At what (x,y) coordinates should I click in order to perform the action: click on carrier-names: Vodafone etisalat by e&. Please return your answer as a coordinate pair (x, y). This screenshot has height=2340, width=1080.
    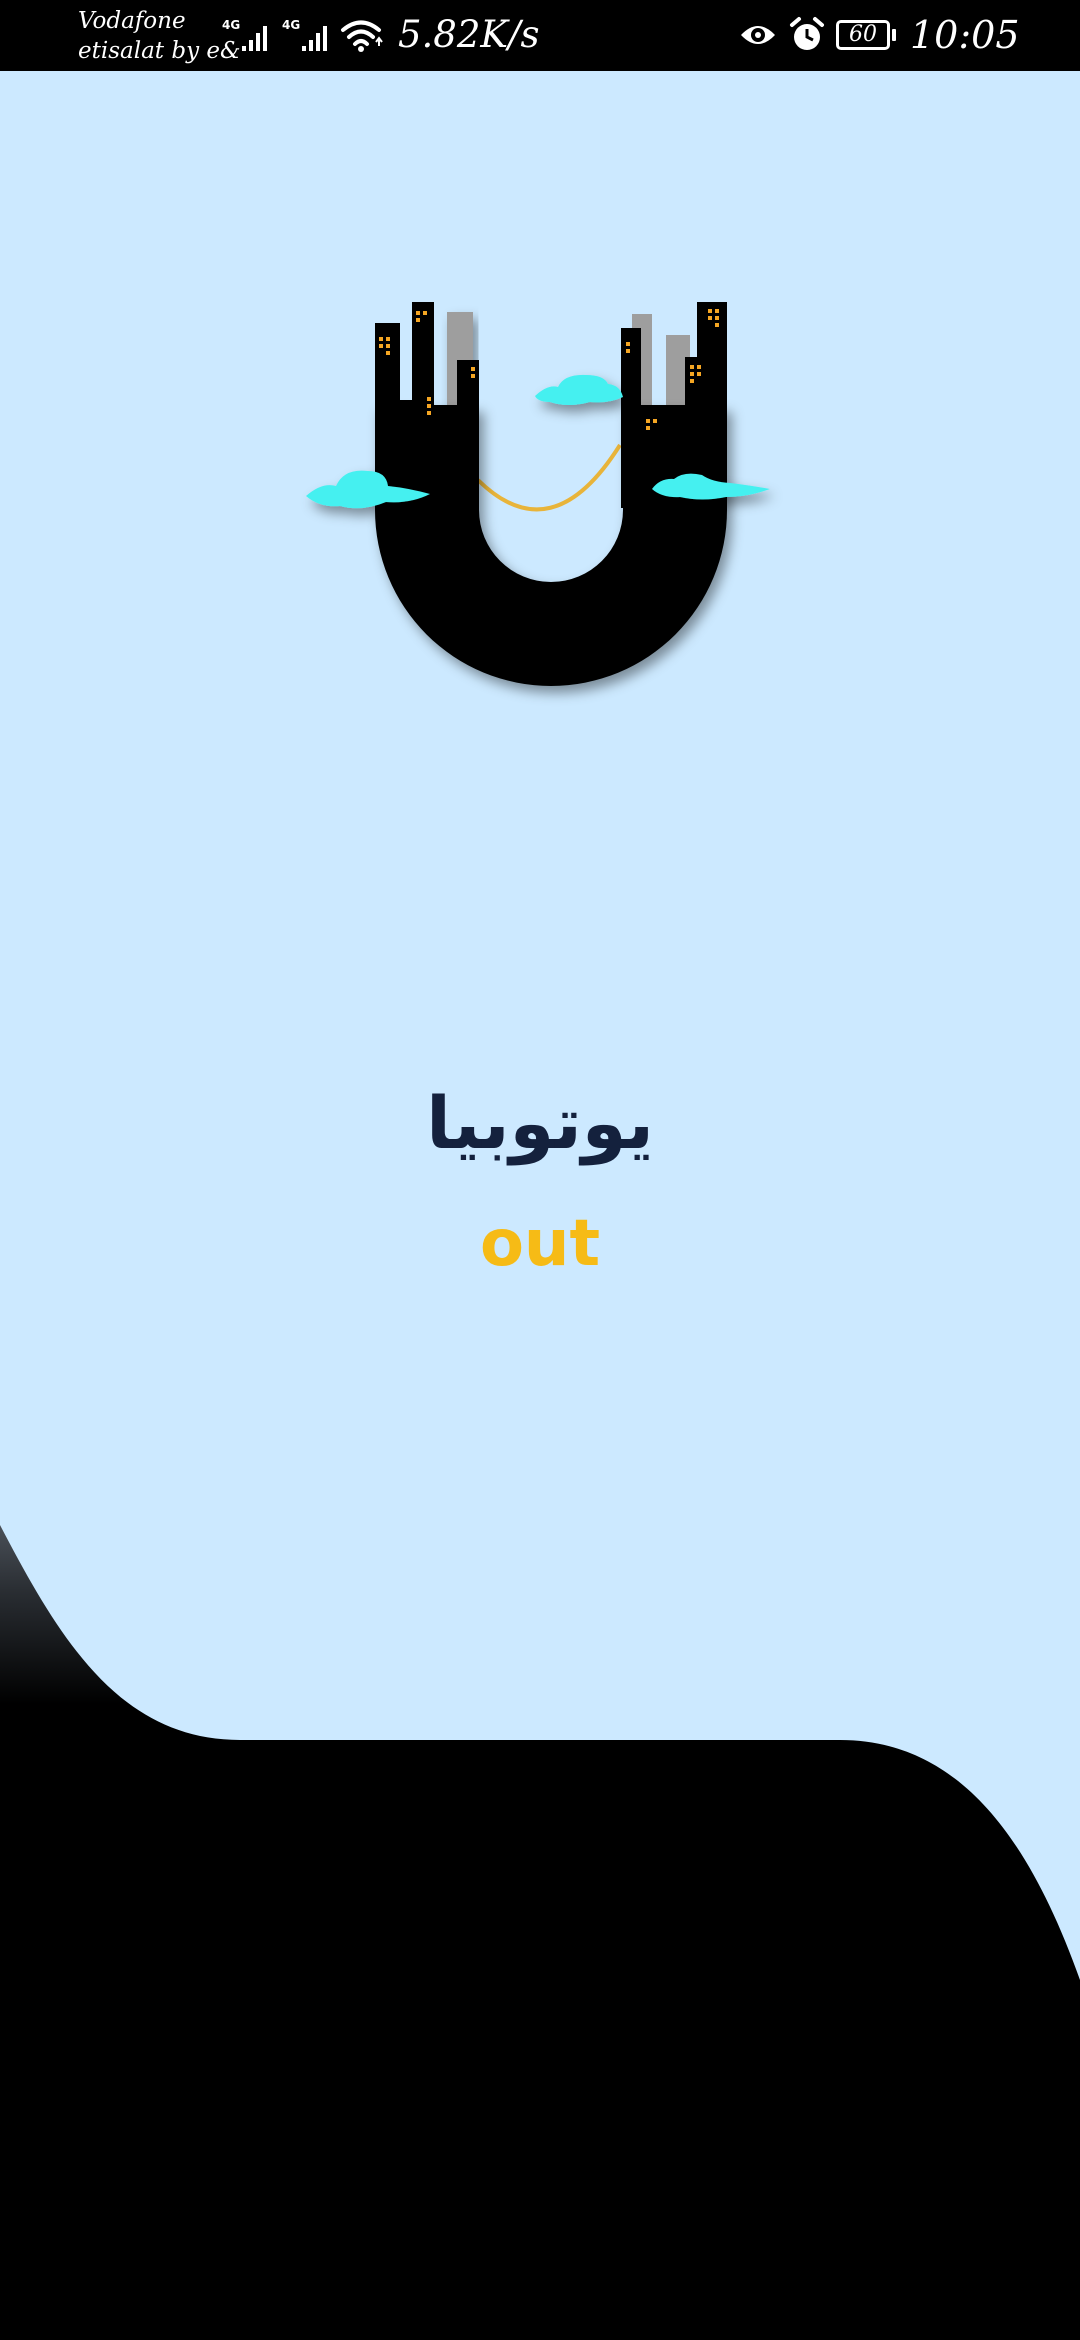
    Looking at the image, I should click on (159, 36).